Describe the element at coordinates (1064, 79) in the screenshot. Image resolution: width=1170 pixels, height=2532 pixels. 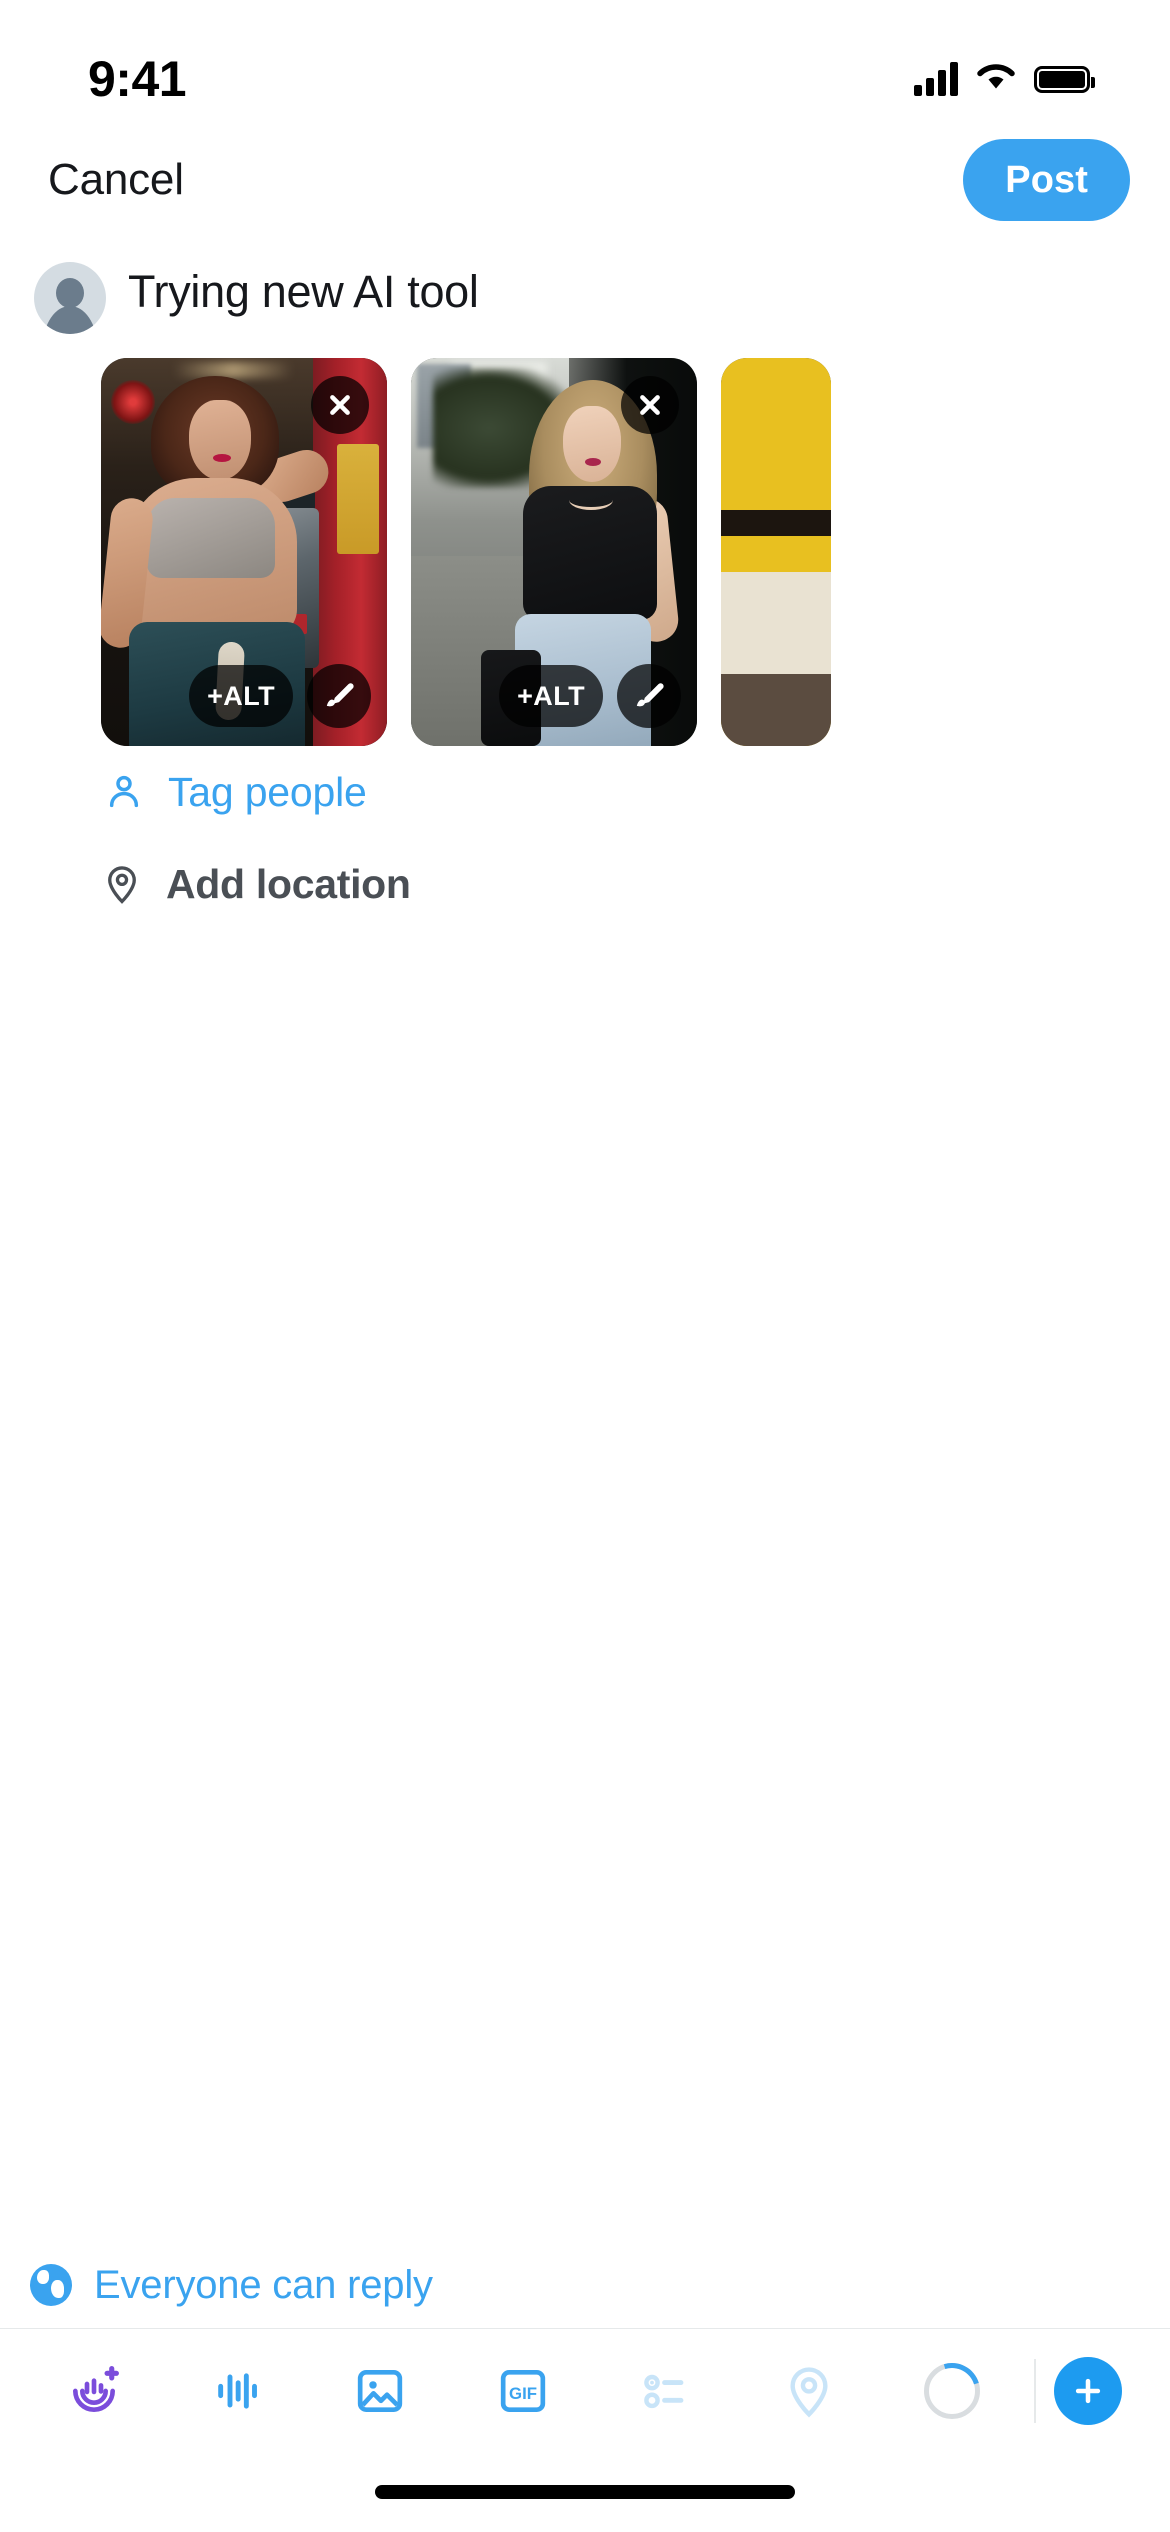
I see `battery-icon` at that location.